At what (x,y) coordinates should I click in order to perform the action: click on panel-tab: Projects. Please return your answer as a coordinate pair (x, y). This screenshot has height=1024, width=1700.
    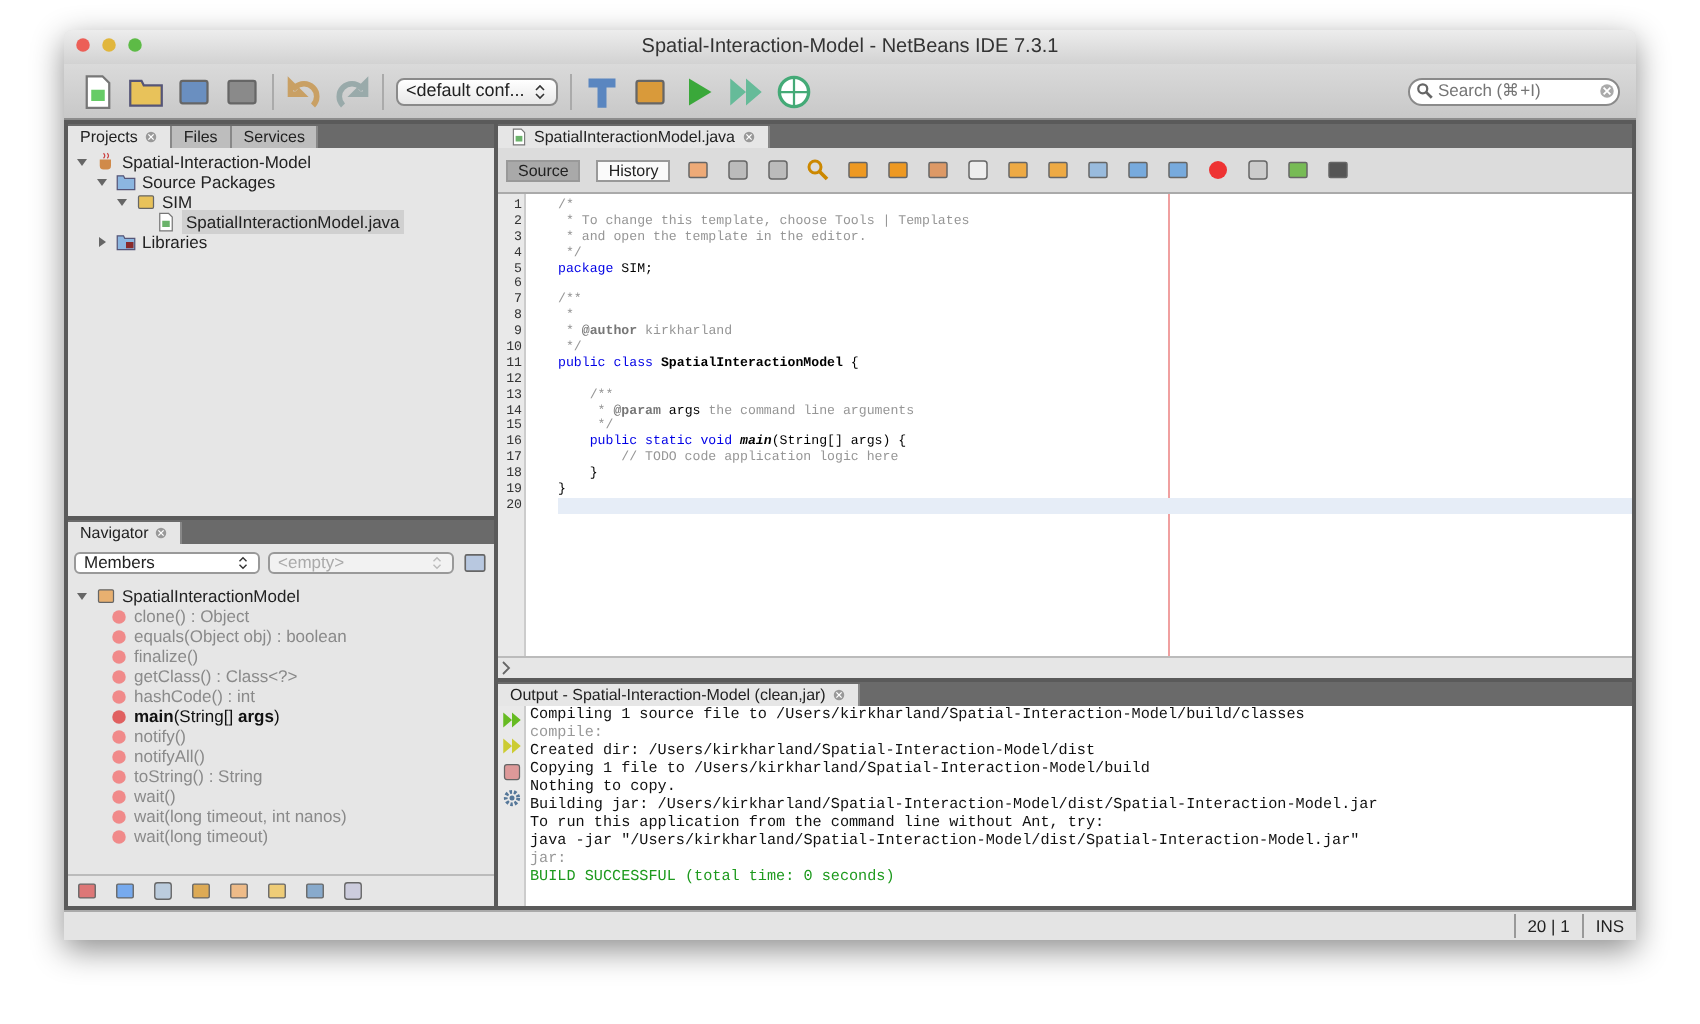
    Looking at the image, I should click on (120, 137).